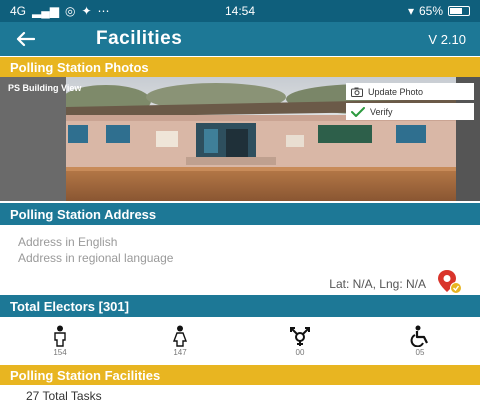 The height and width of the screenshot is (405, 480). I want to click on electors-row: 154 147 00 05, so click(240, 340).